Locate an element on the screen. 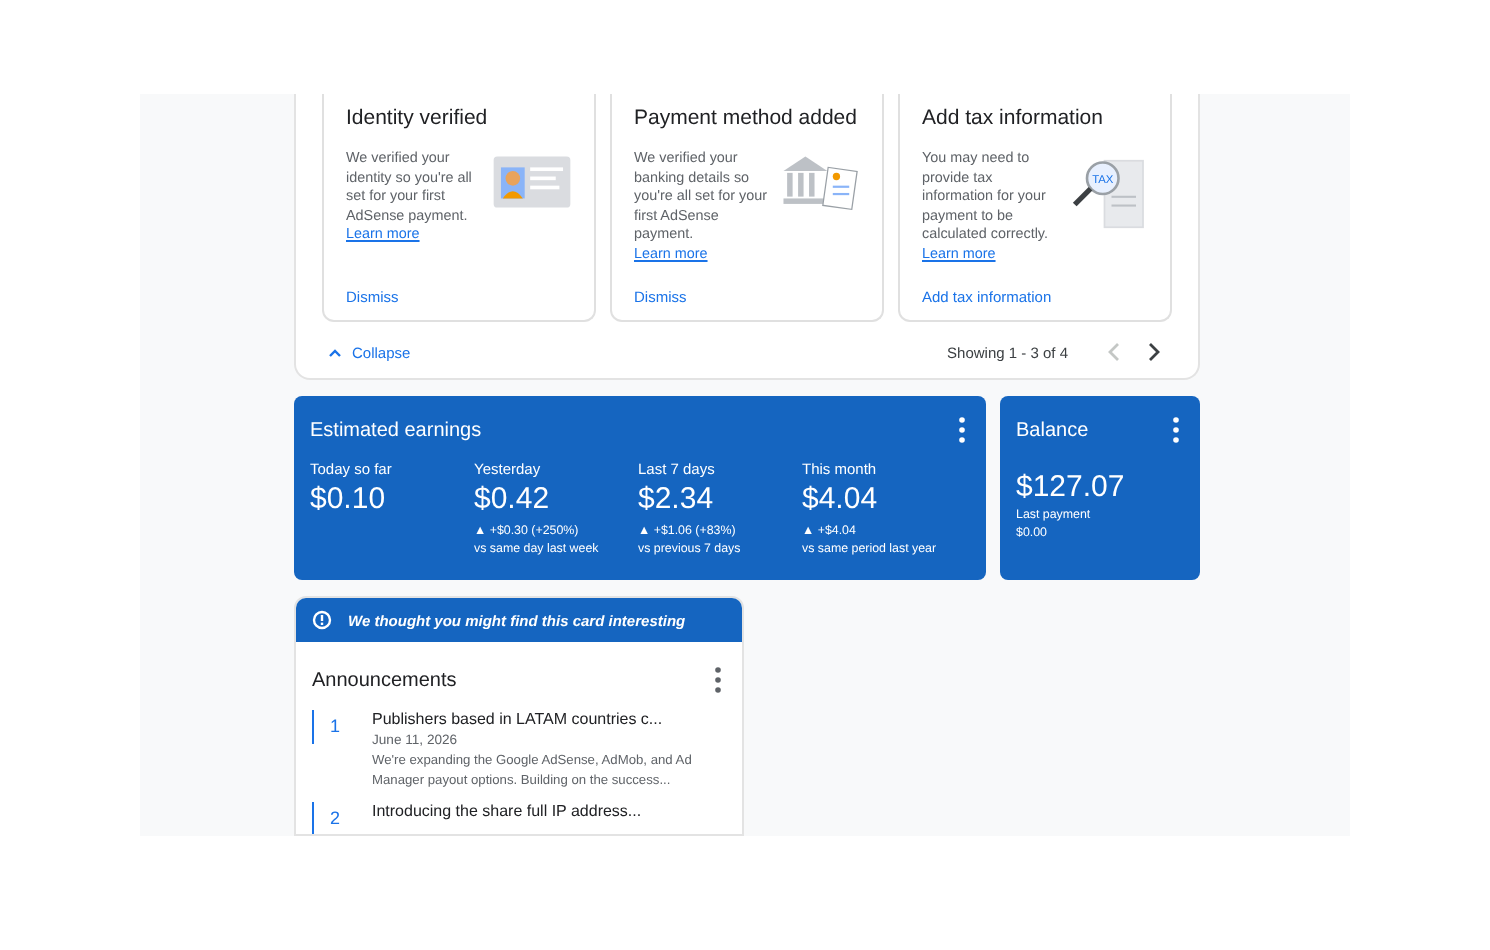 This screenshot has height=950, width=1490. caret-up-icon is located at coordinates (335, 352).